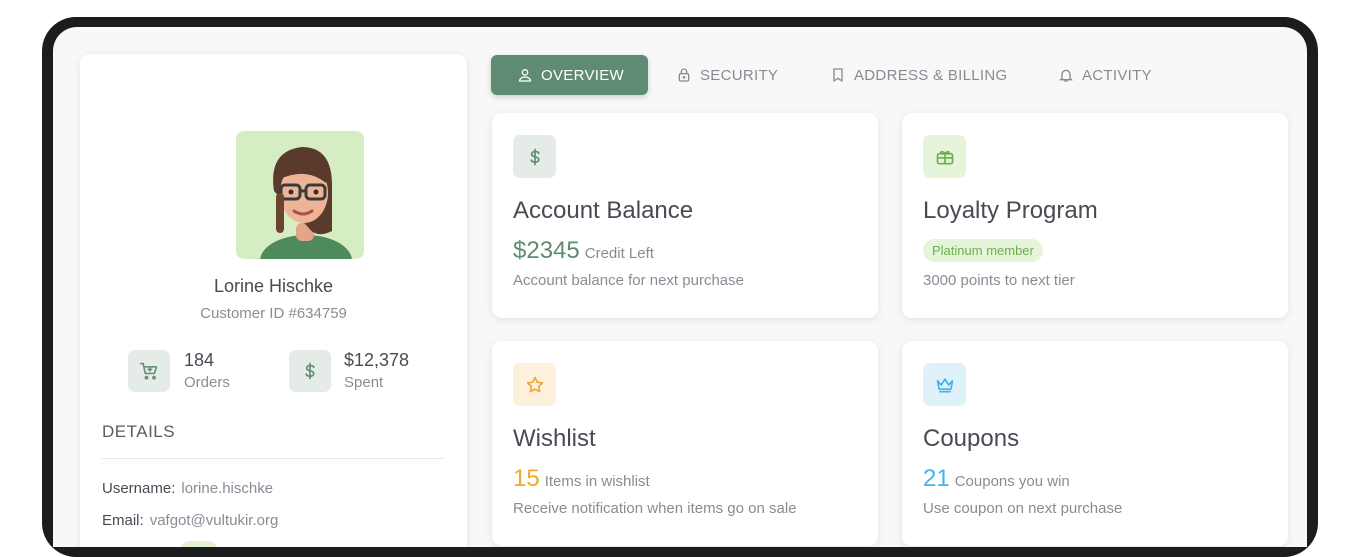  What do you see at coordinates (207, 382) in the screenshot?
I see `orders-label: Orders` at bounding box center [207, 382].